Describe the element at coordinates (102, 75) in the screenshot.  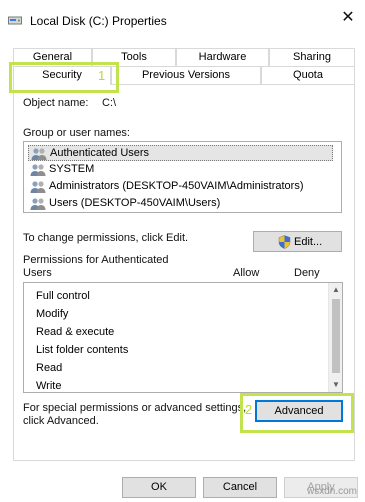
I see `step1-number: 1` at that location.